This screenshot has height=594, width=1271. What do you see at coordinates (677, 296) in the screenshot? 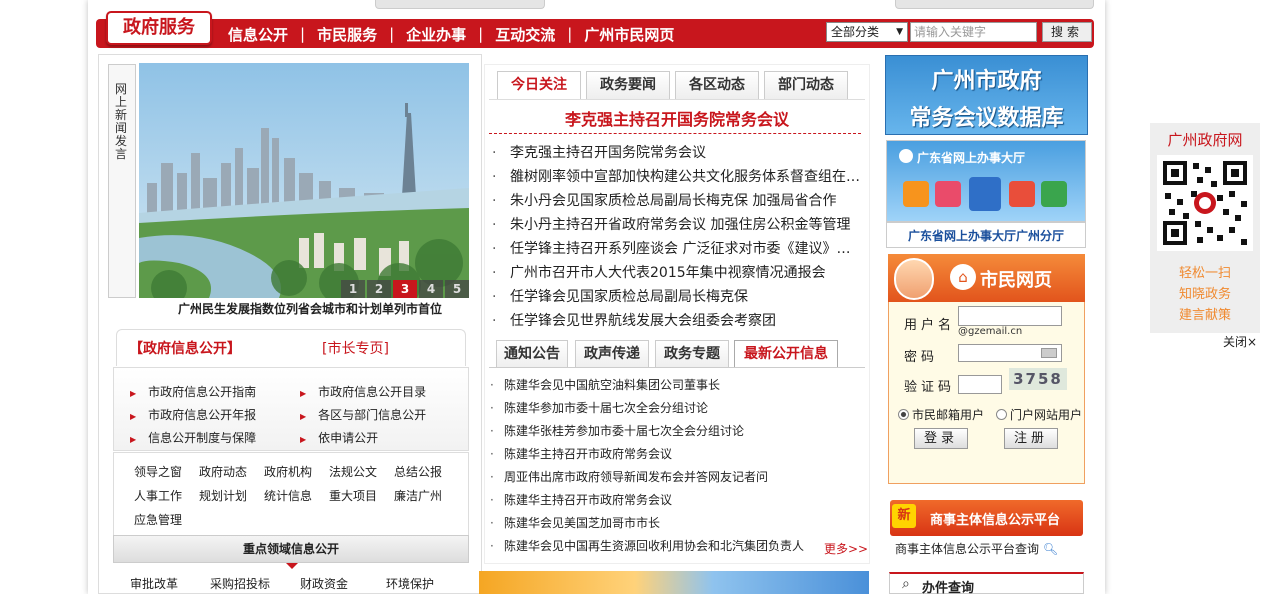
I see `news-item: · 任学锋会见国家质检总局副局长梅克保` at bounding box center [677, 296].